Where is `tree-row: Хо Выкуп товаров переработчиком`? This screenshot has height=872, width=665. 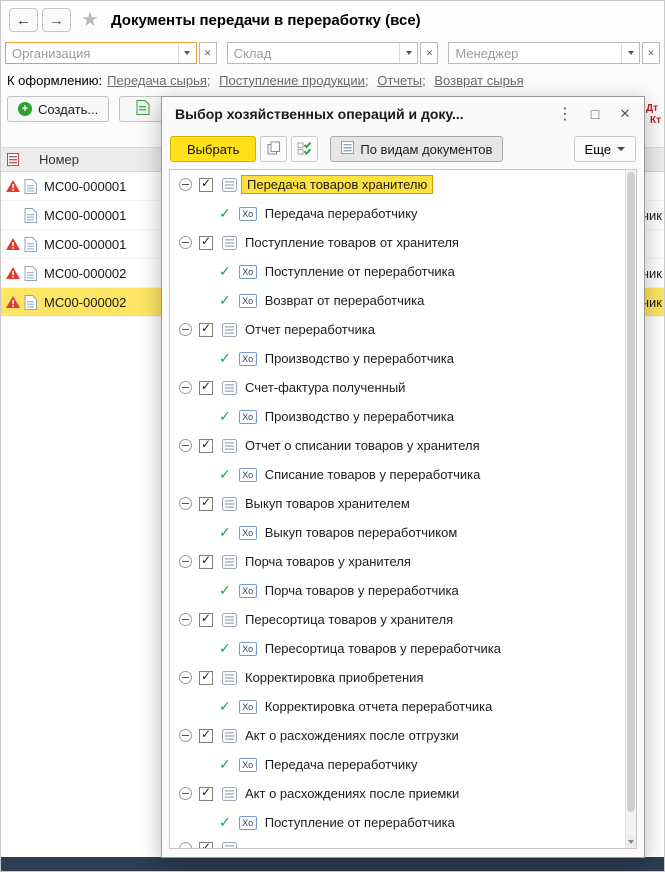
tree-row: Хо Выкуп товаров переработчиком is located at coordinates (397, 532).